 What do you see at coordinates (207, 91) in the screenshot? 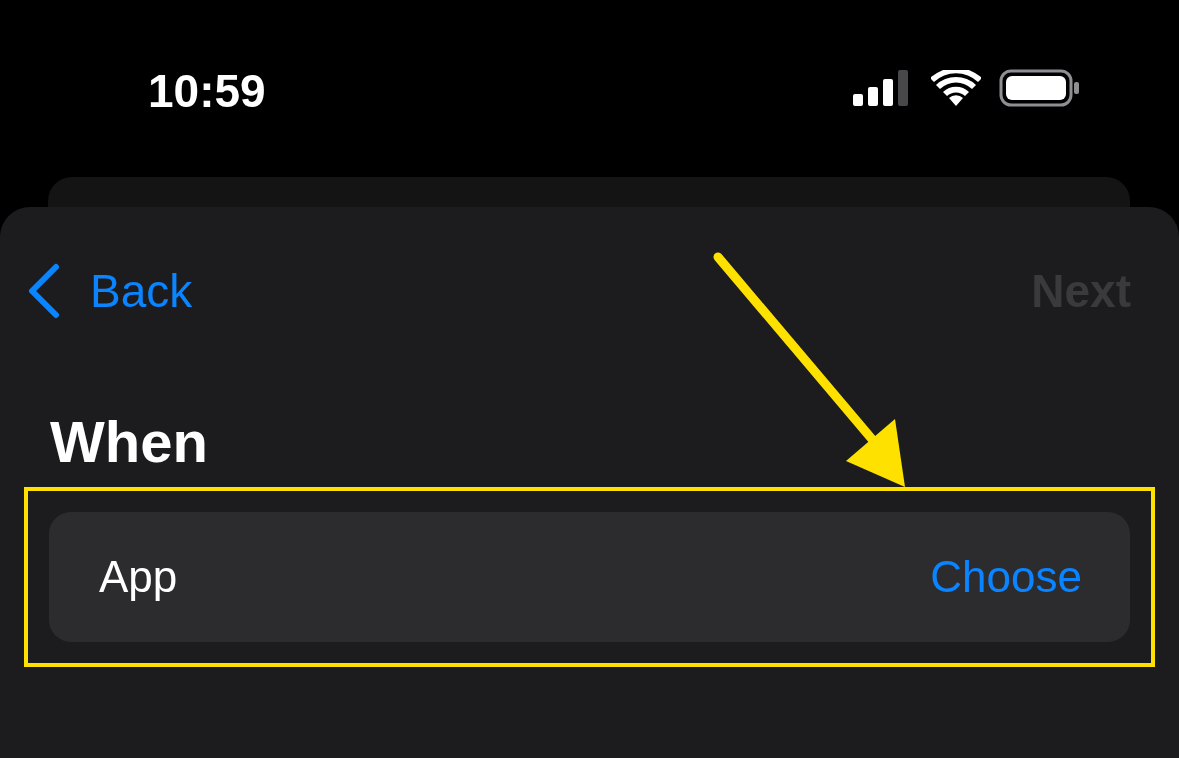
I see `status-time: 10:59` at bounding box center [207, 91].